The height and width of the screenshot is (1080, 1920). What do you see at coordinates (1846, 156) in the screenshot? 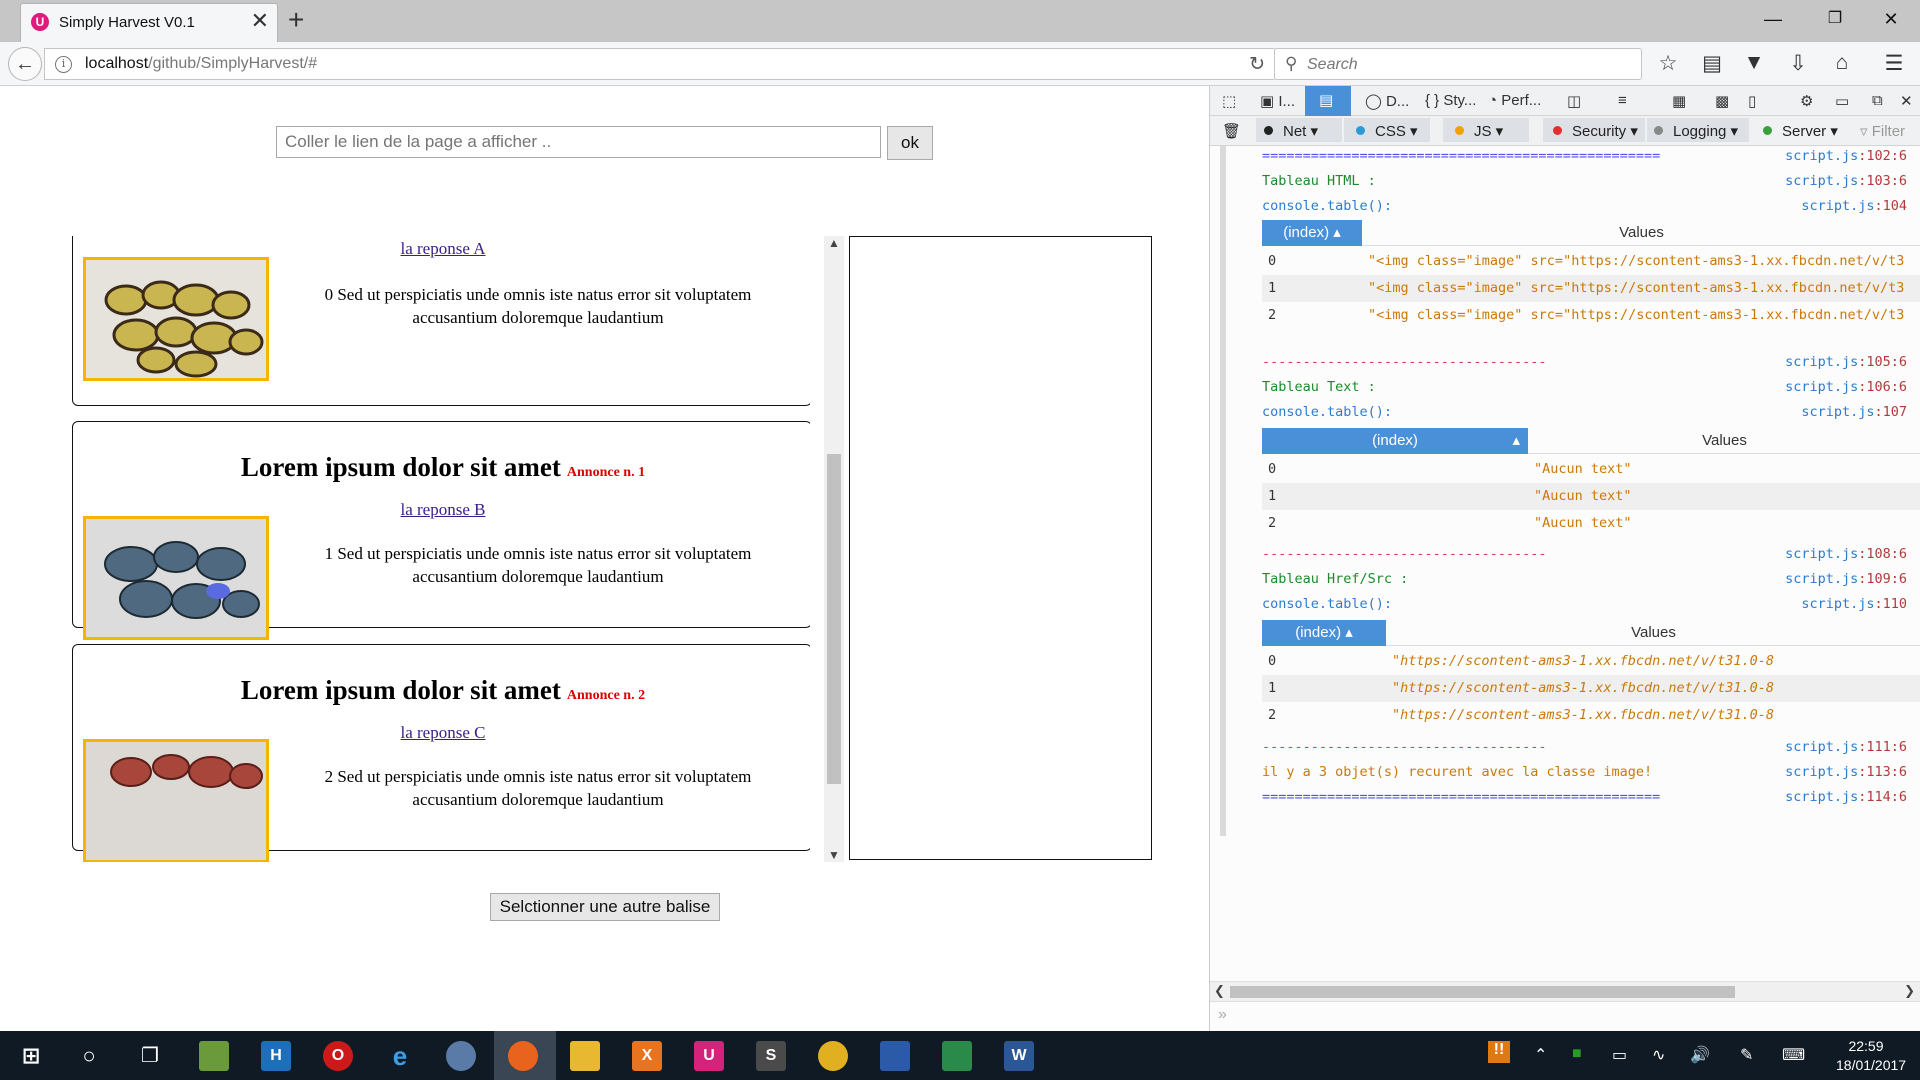
I see `source-link: script.js:102:6` at bounding box center [1846, 156].